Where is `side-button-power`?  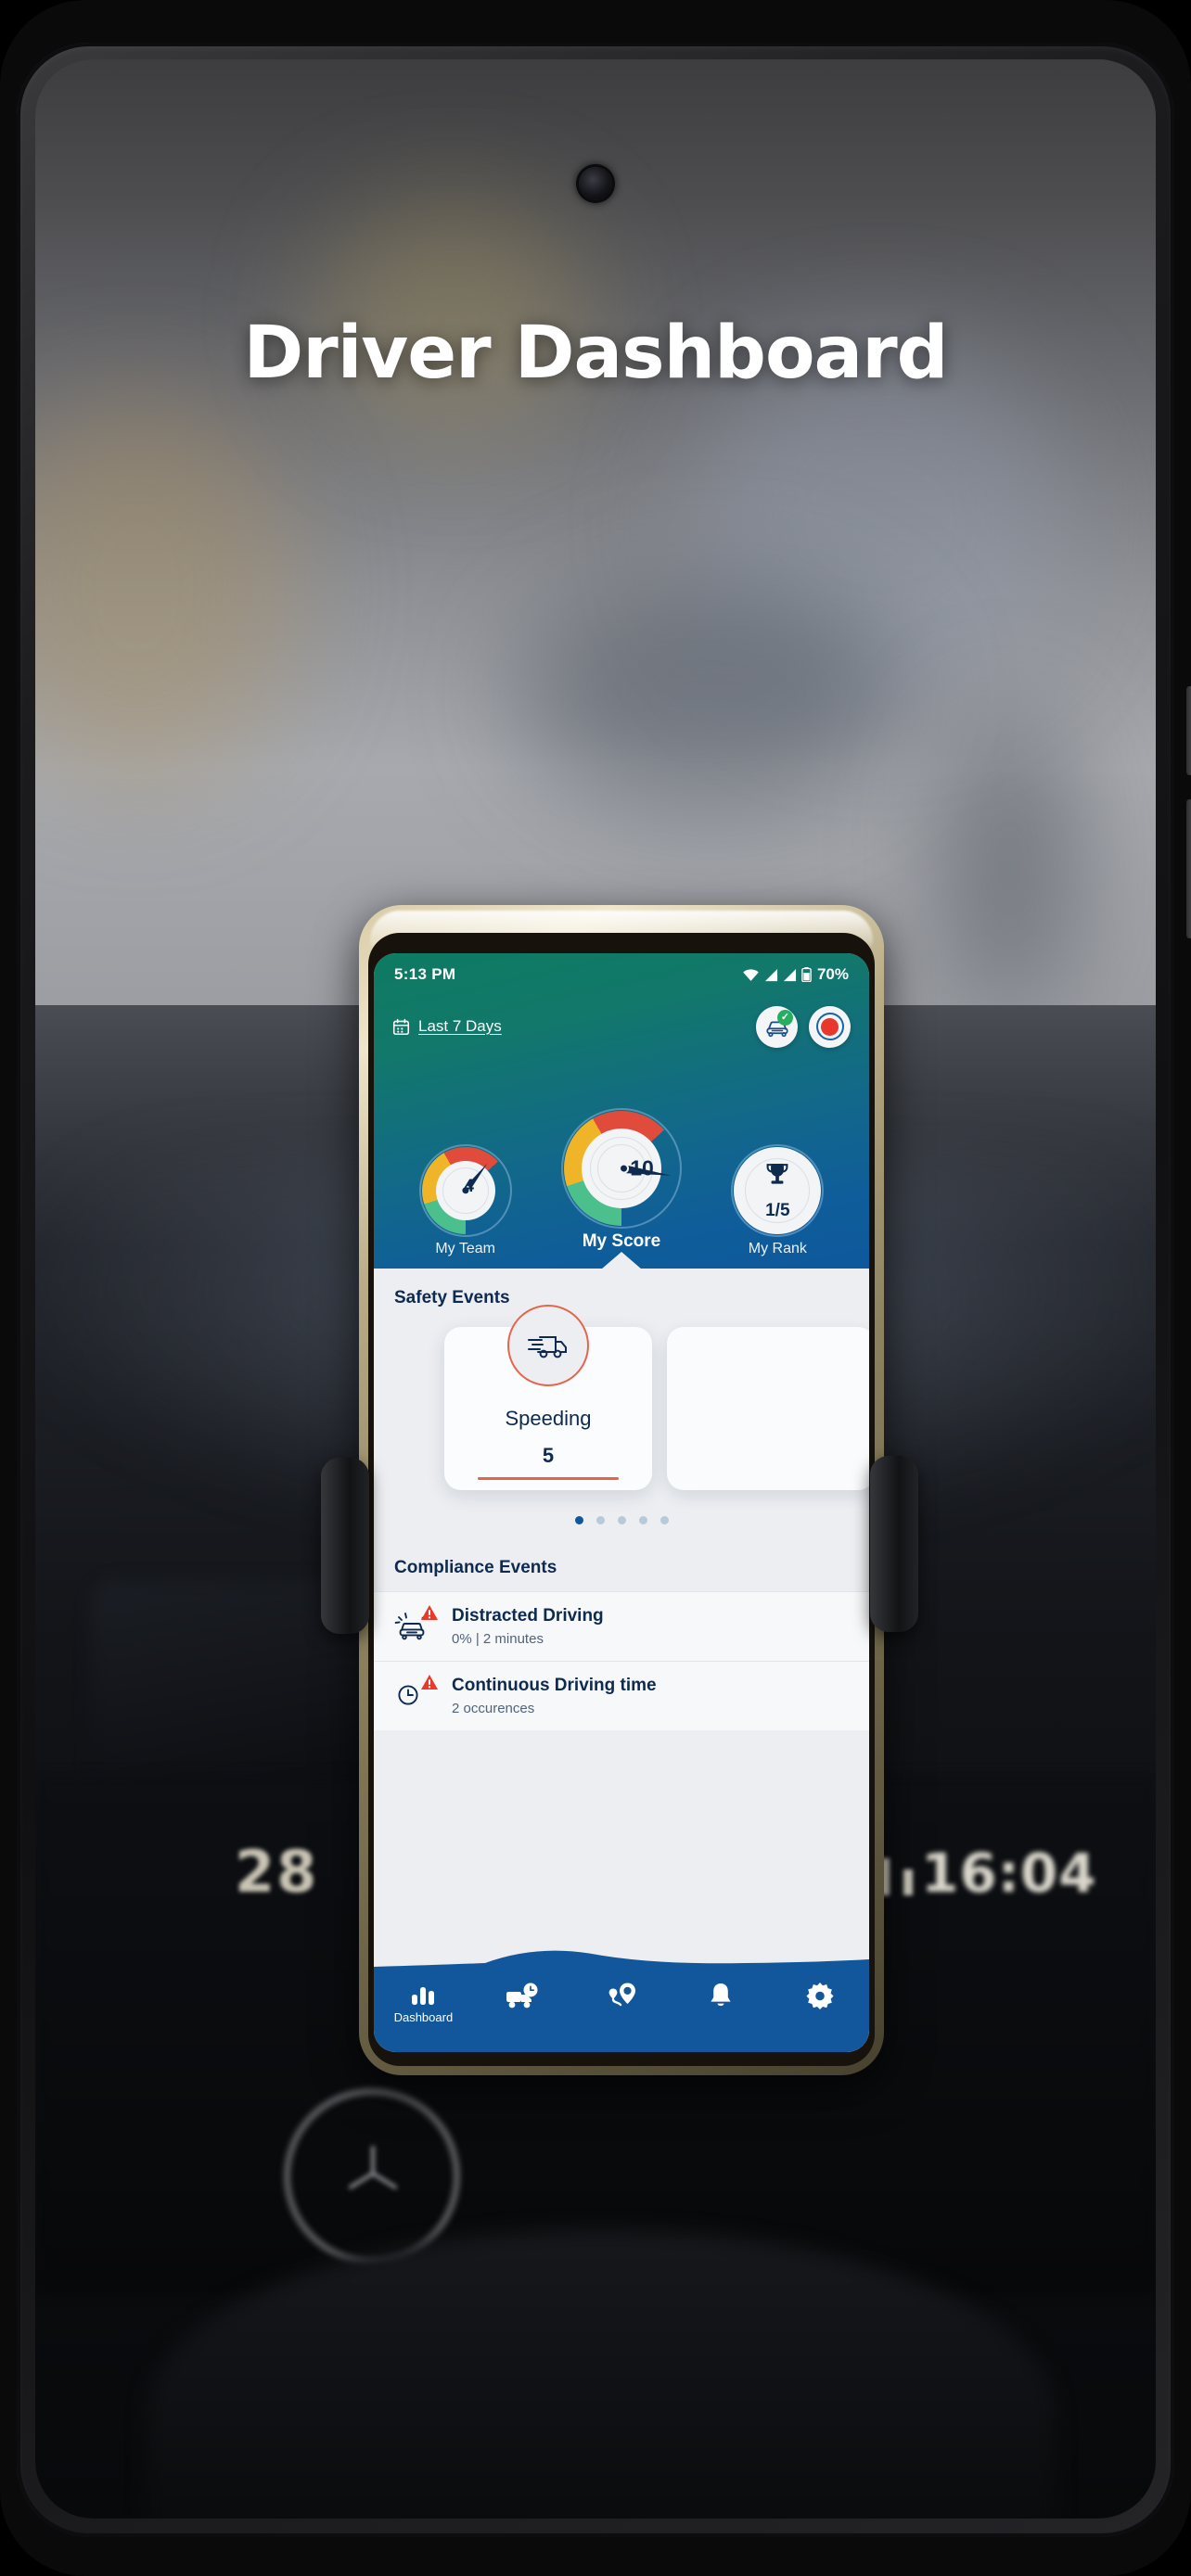
side-button-power is located at coordinates (1188, 869).